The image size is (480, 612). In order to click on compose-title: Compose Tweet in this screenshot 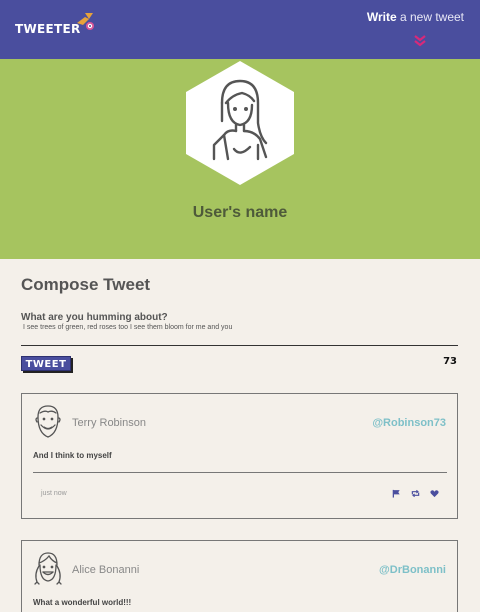, I will do `click(86, 284)`.